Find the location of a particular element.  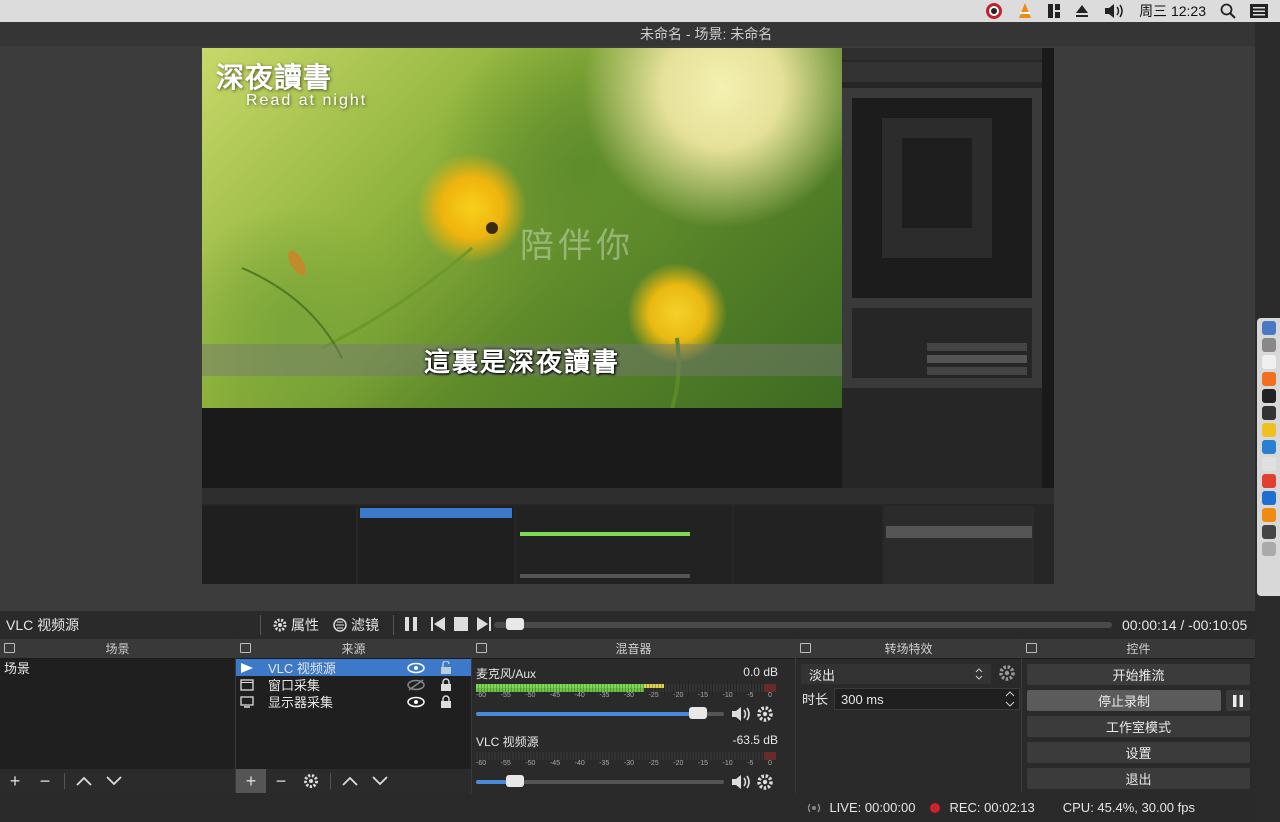

updown-chevron-icon is located at coordinates (979, 674).